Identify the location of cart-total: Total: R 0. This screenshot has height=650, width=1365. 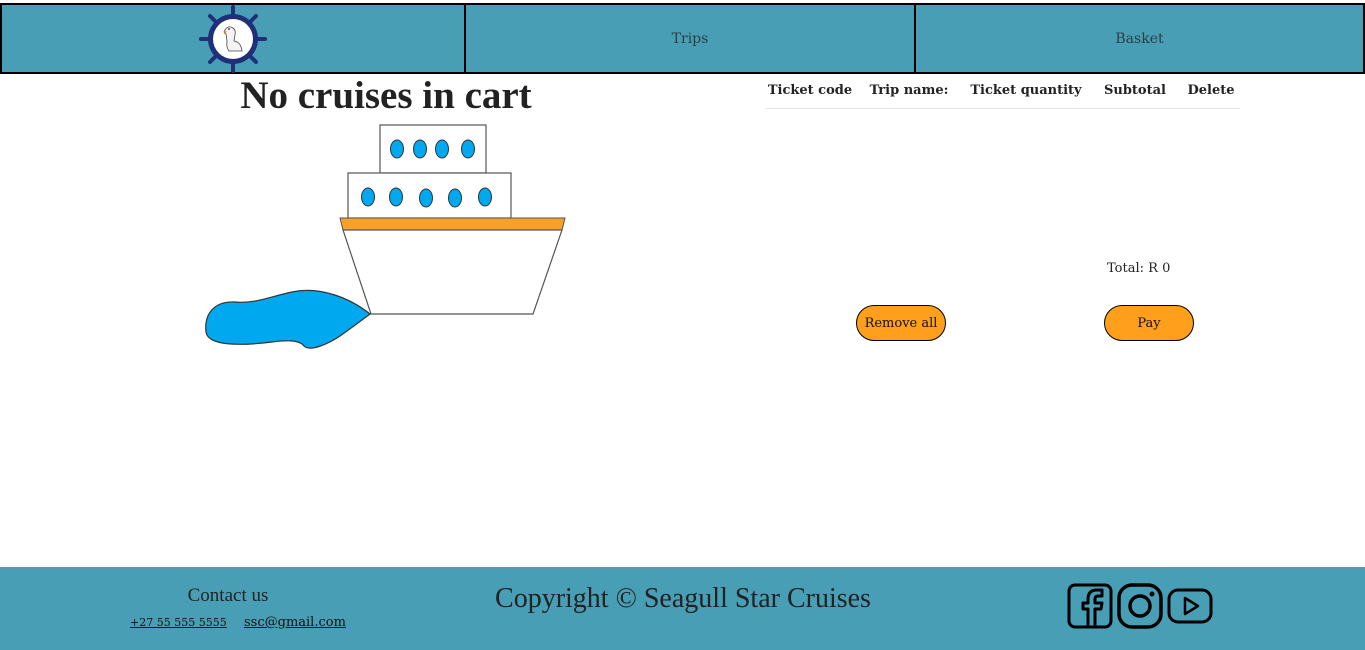
(1138, 268).